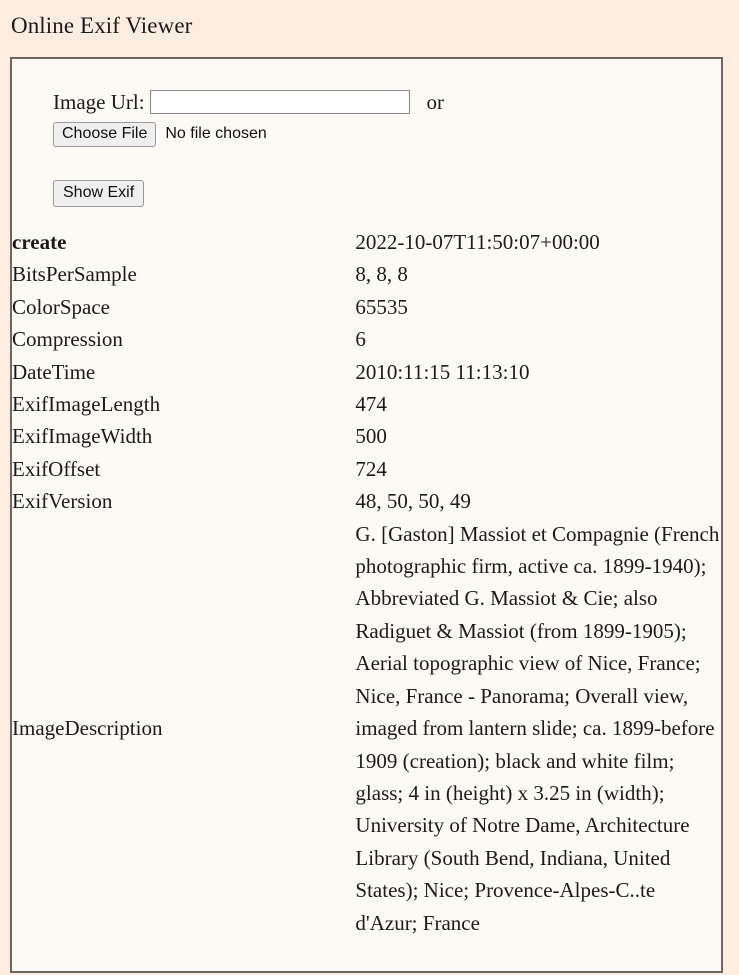  I want to click on exif-value-cell: 500, so click(371, 436).